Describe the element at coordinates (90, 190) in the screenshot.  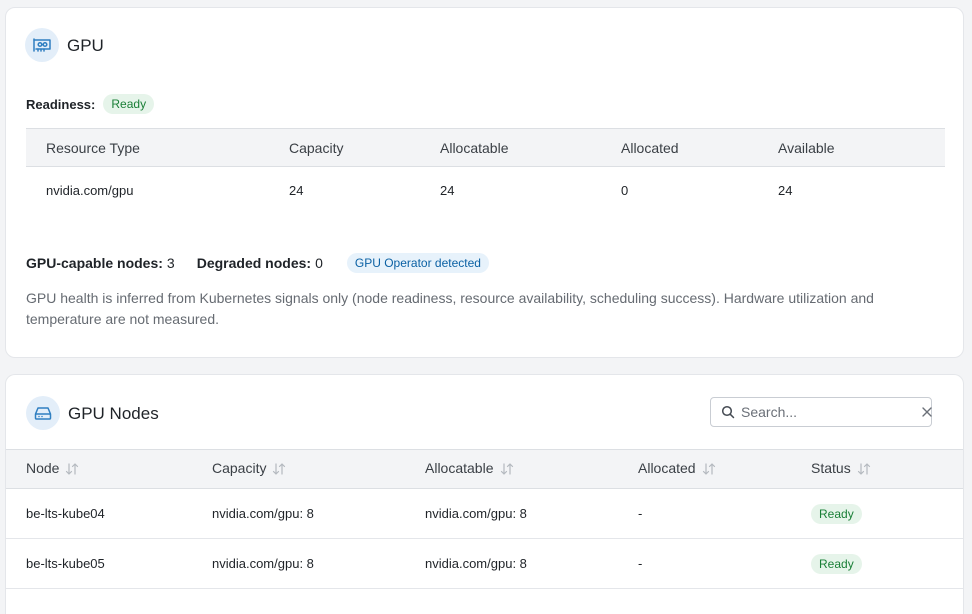
I see `cell-resource-type: nvidia.com/gpu` at that location.